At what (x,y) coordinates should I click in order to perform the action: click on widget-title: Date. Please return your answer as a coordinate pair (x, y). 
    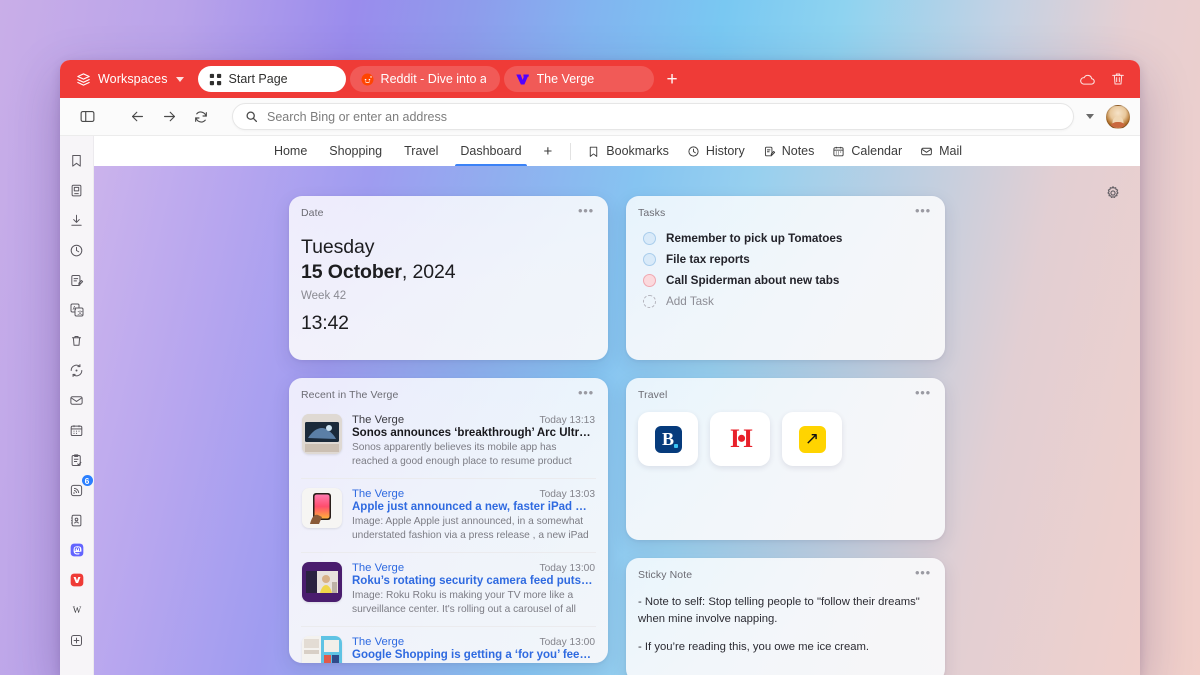
    Looking at the image, I should click on (312, 213).